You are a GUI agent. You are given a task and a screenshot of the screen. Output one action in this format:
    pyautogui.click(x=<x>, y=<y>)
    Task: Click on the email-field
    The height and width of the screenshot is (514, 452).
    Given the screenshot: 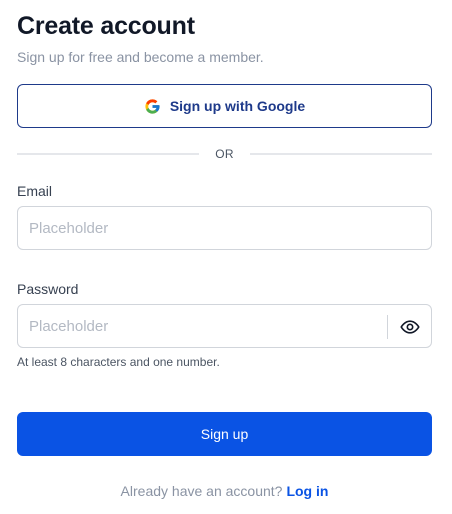 What is the action you would take?
    pyautogui.click(x=224, y=228)
    